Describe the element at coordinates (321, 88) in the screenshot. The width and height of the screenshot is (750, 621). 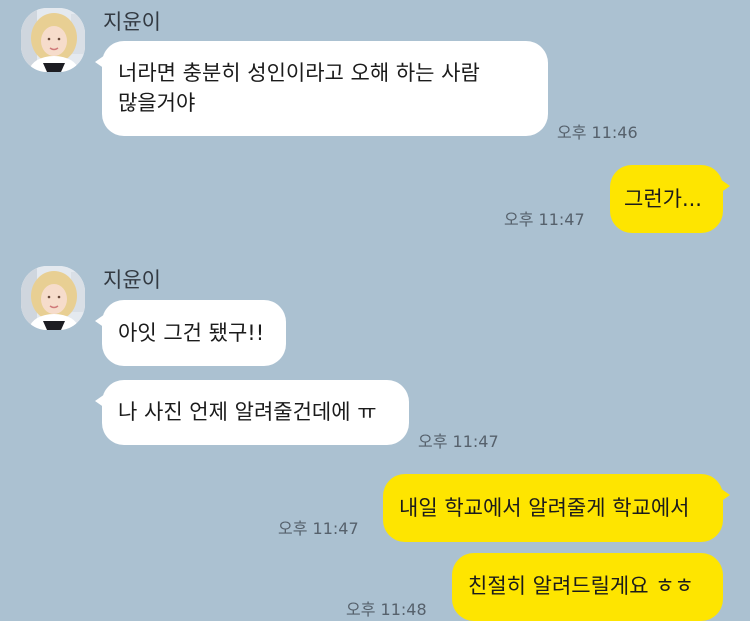
I see `message-bubble-incoming: 너라면 충분히 성인이라고 오해 하는 사람 많을거야` at that location.